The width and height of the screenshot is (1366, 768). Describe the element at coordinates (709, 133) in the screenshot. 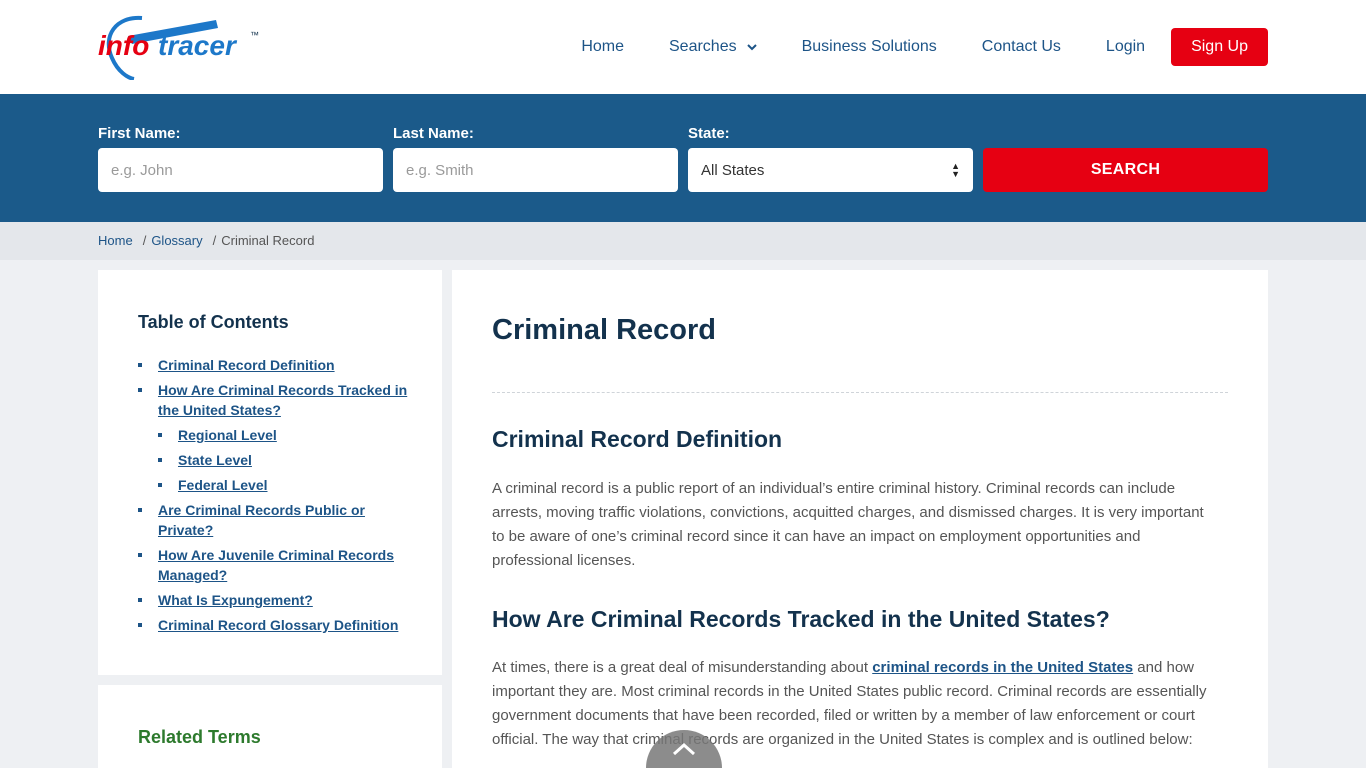

I see `state-label: State:` at that location.